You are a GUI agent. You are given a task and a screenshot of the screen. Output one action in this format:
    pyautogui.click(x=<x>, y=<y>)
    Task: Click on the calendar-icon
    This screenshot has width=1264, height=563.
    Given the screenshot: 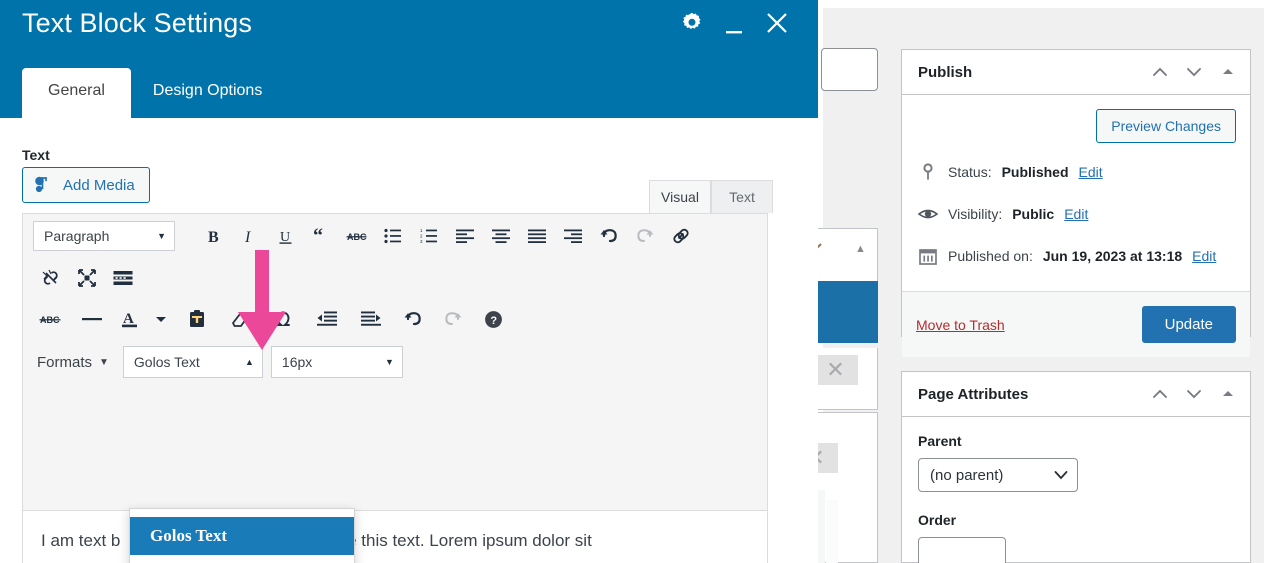 What is the action you would take?
    pyautogui.click(x=928, y=256)
    